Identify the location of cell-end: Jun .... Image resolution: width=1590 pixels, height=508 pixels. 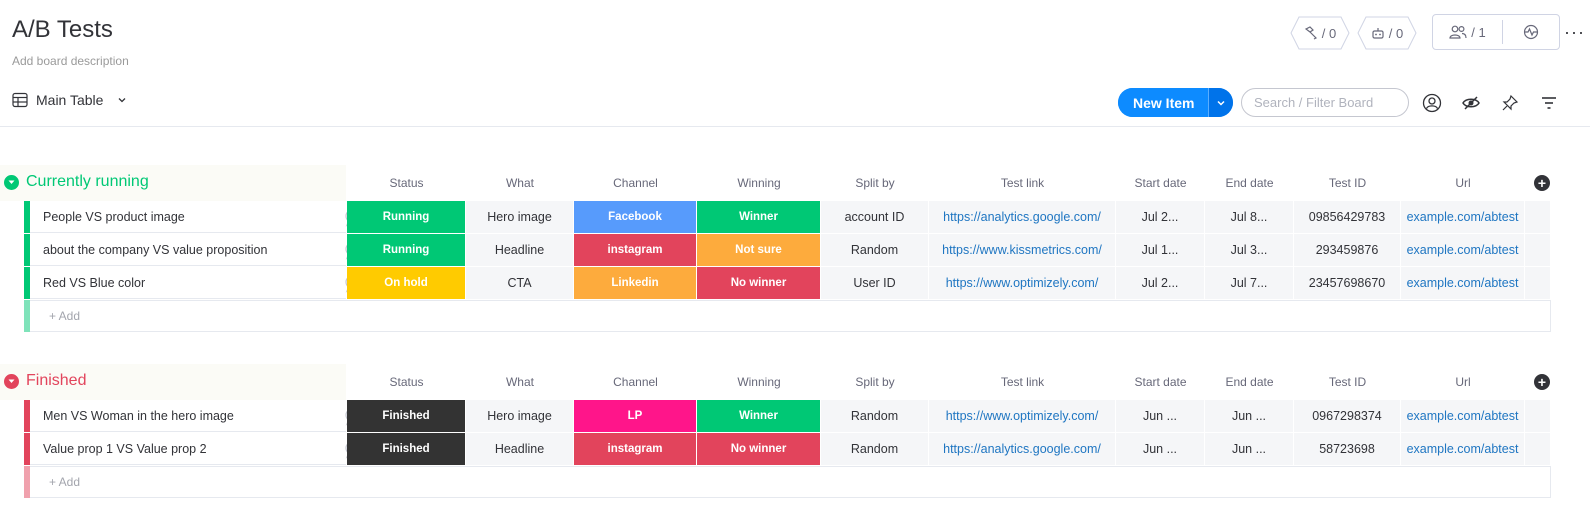
(1249, 449).